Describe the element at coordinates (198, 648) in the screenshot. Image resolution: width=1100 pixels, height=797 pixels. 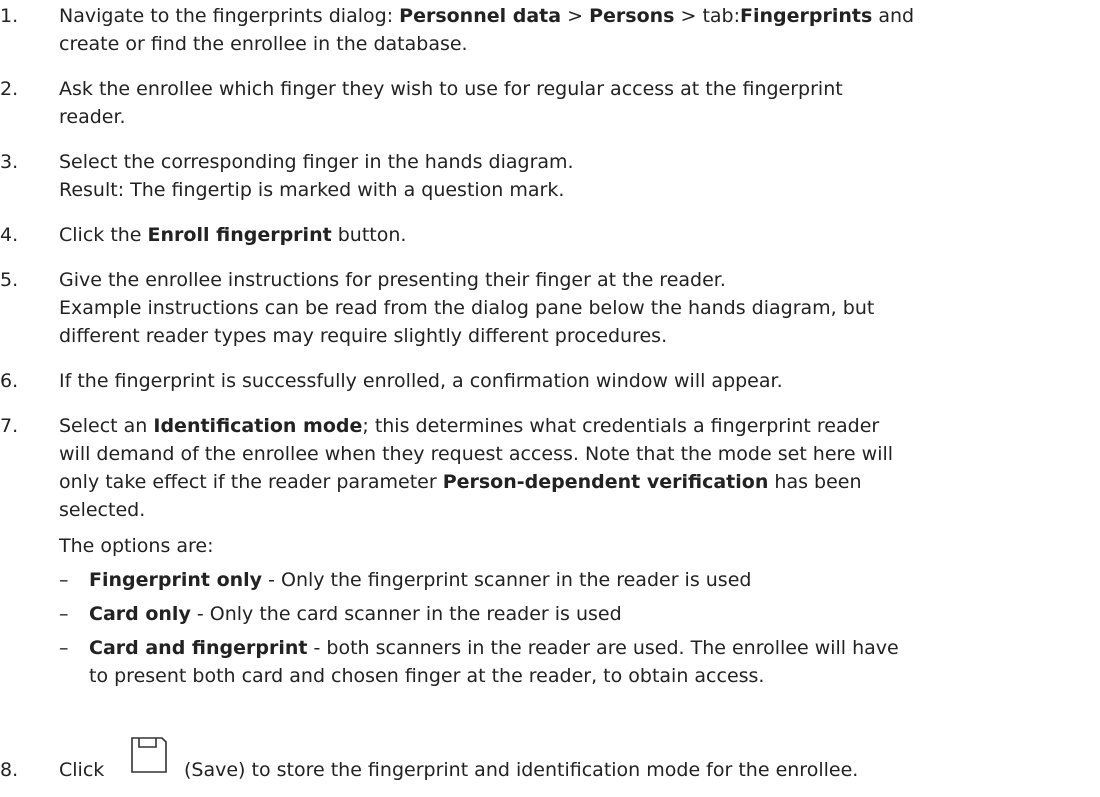
I see `option-name: Card and fingerprint` at that location.